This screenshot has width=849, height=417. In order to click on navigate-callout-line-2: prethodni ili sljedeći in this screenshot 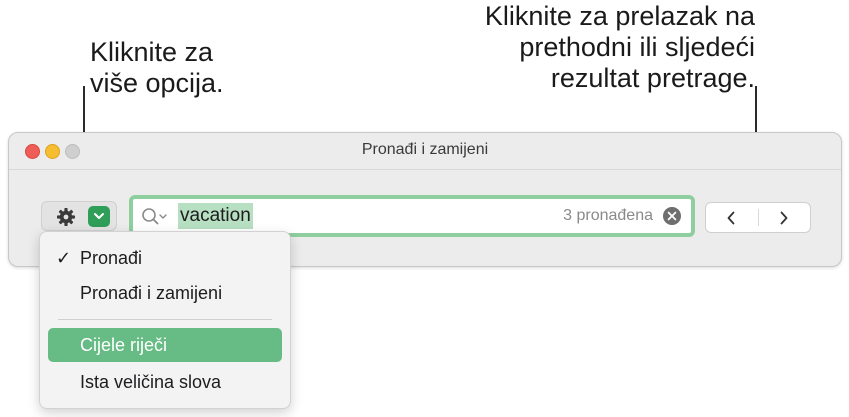, I will do `click(637, 47)`.